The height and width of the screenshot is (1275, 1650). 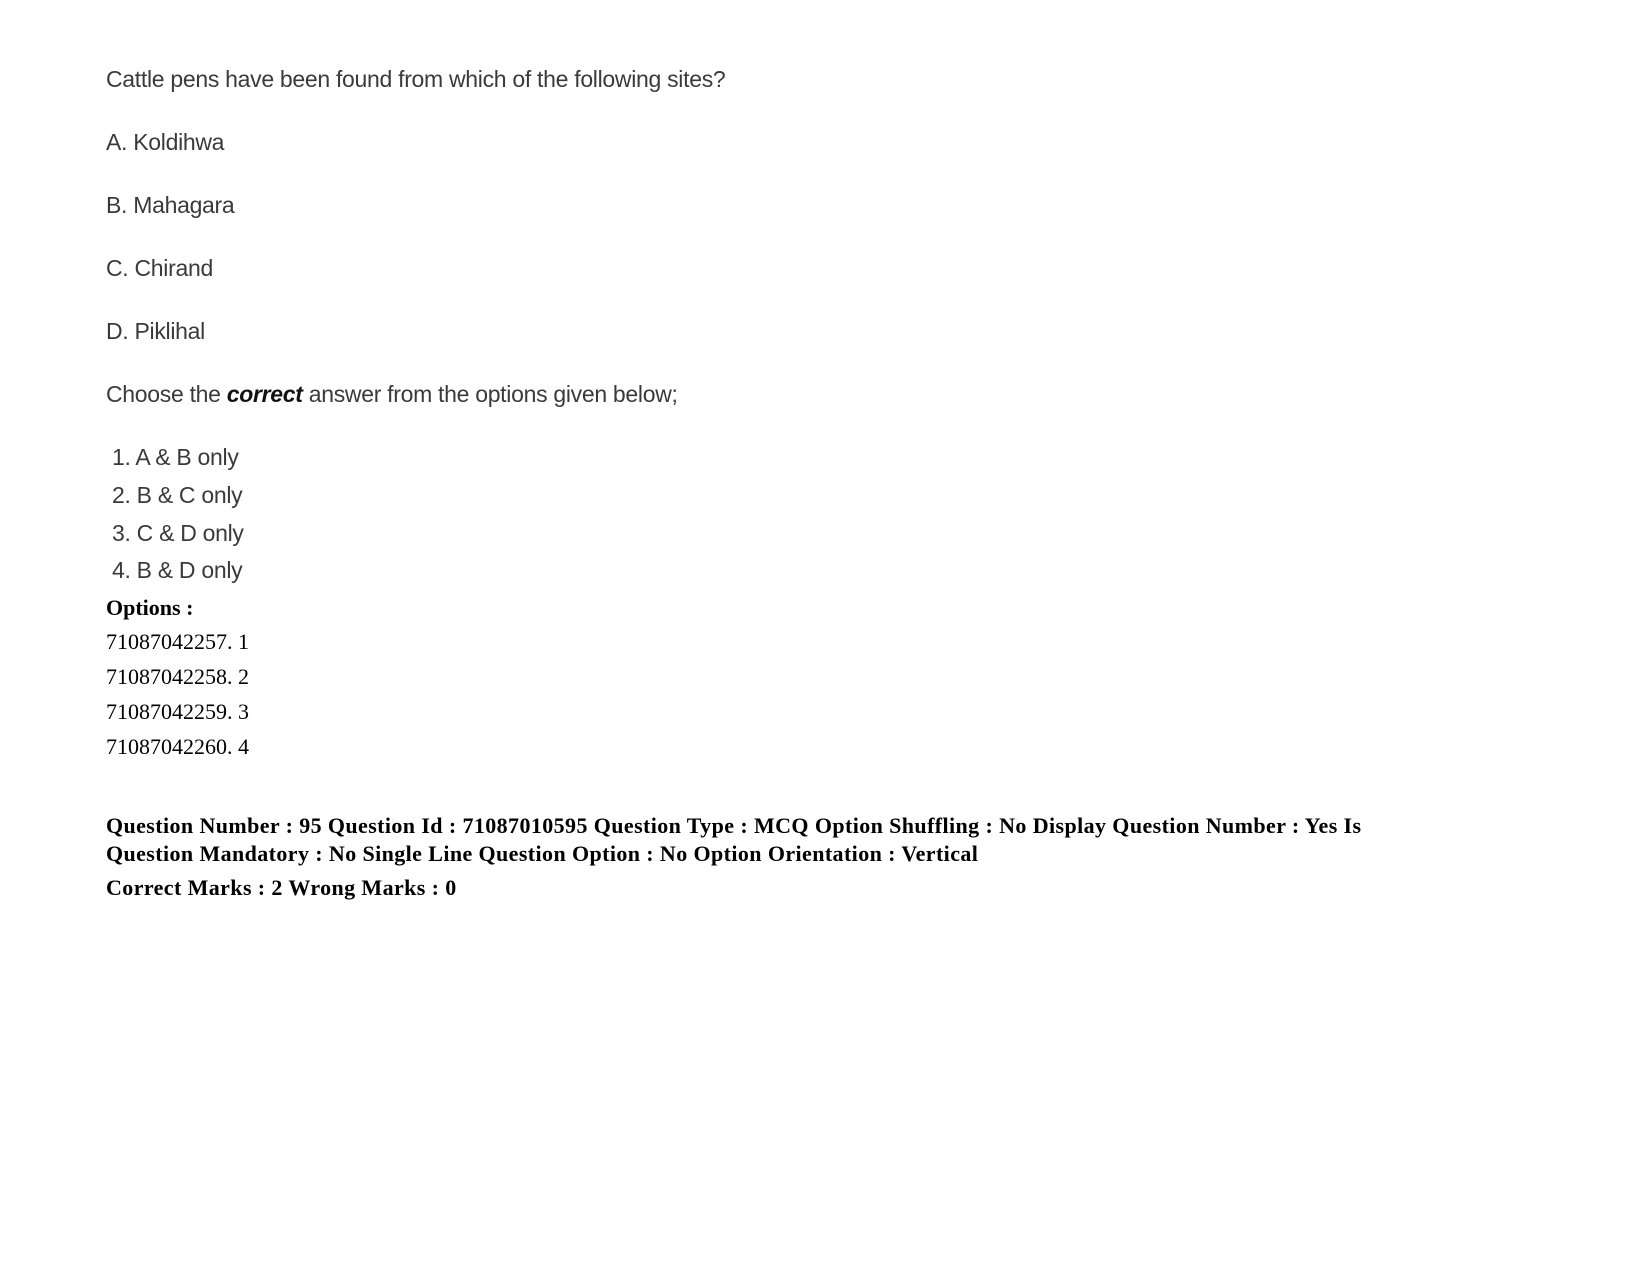 What do you see at coordinates (177, 570) in the screenshot?
I see `choice-item: 4. B & D only` at bounding box center [177, 570].